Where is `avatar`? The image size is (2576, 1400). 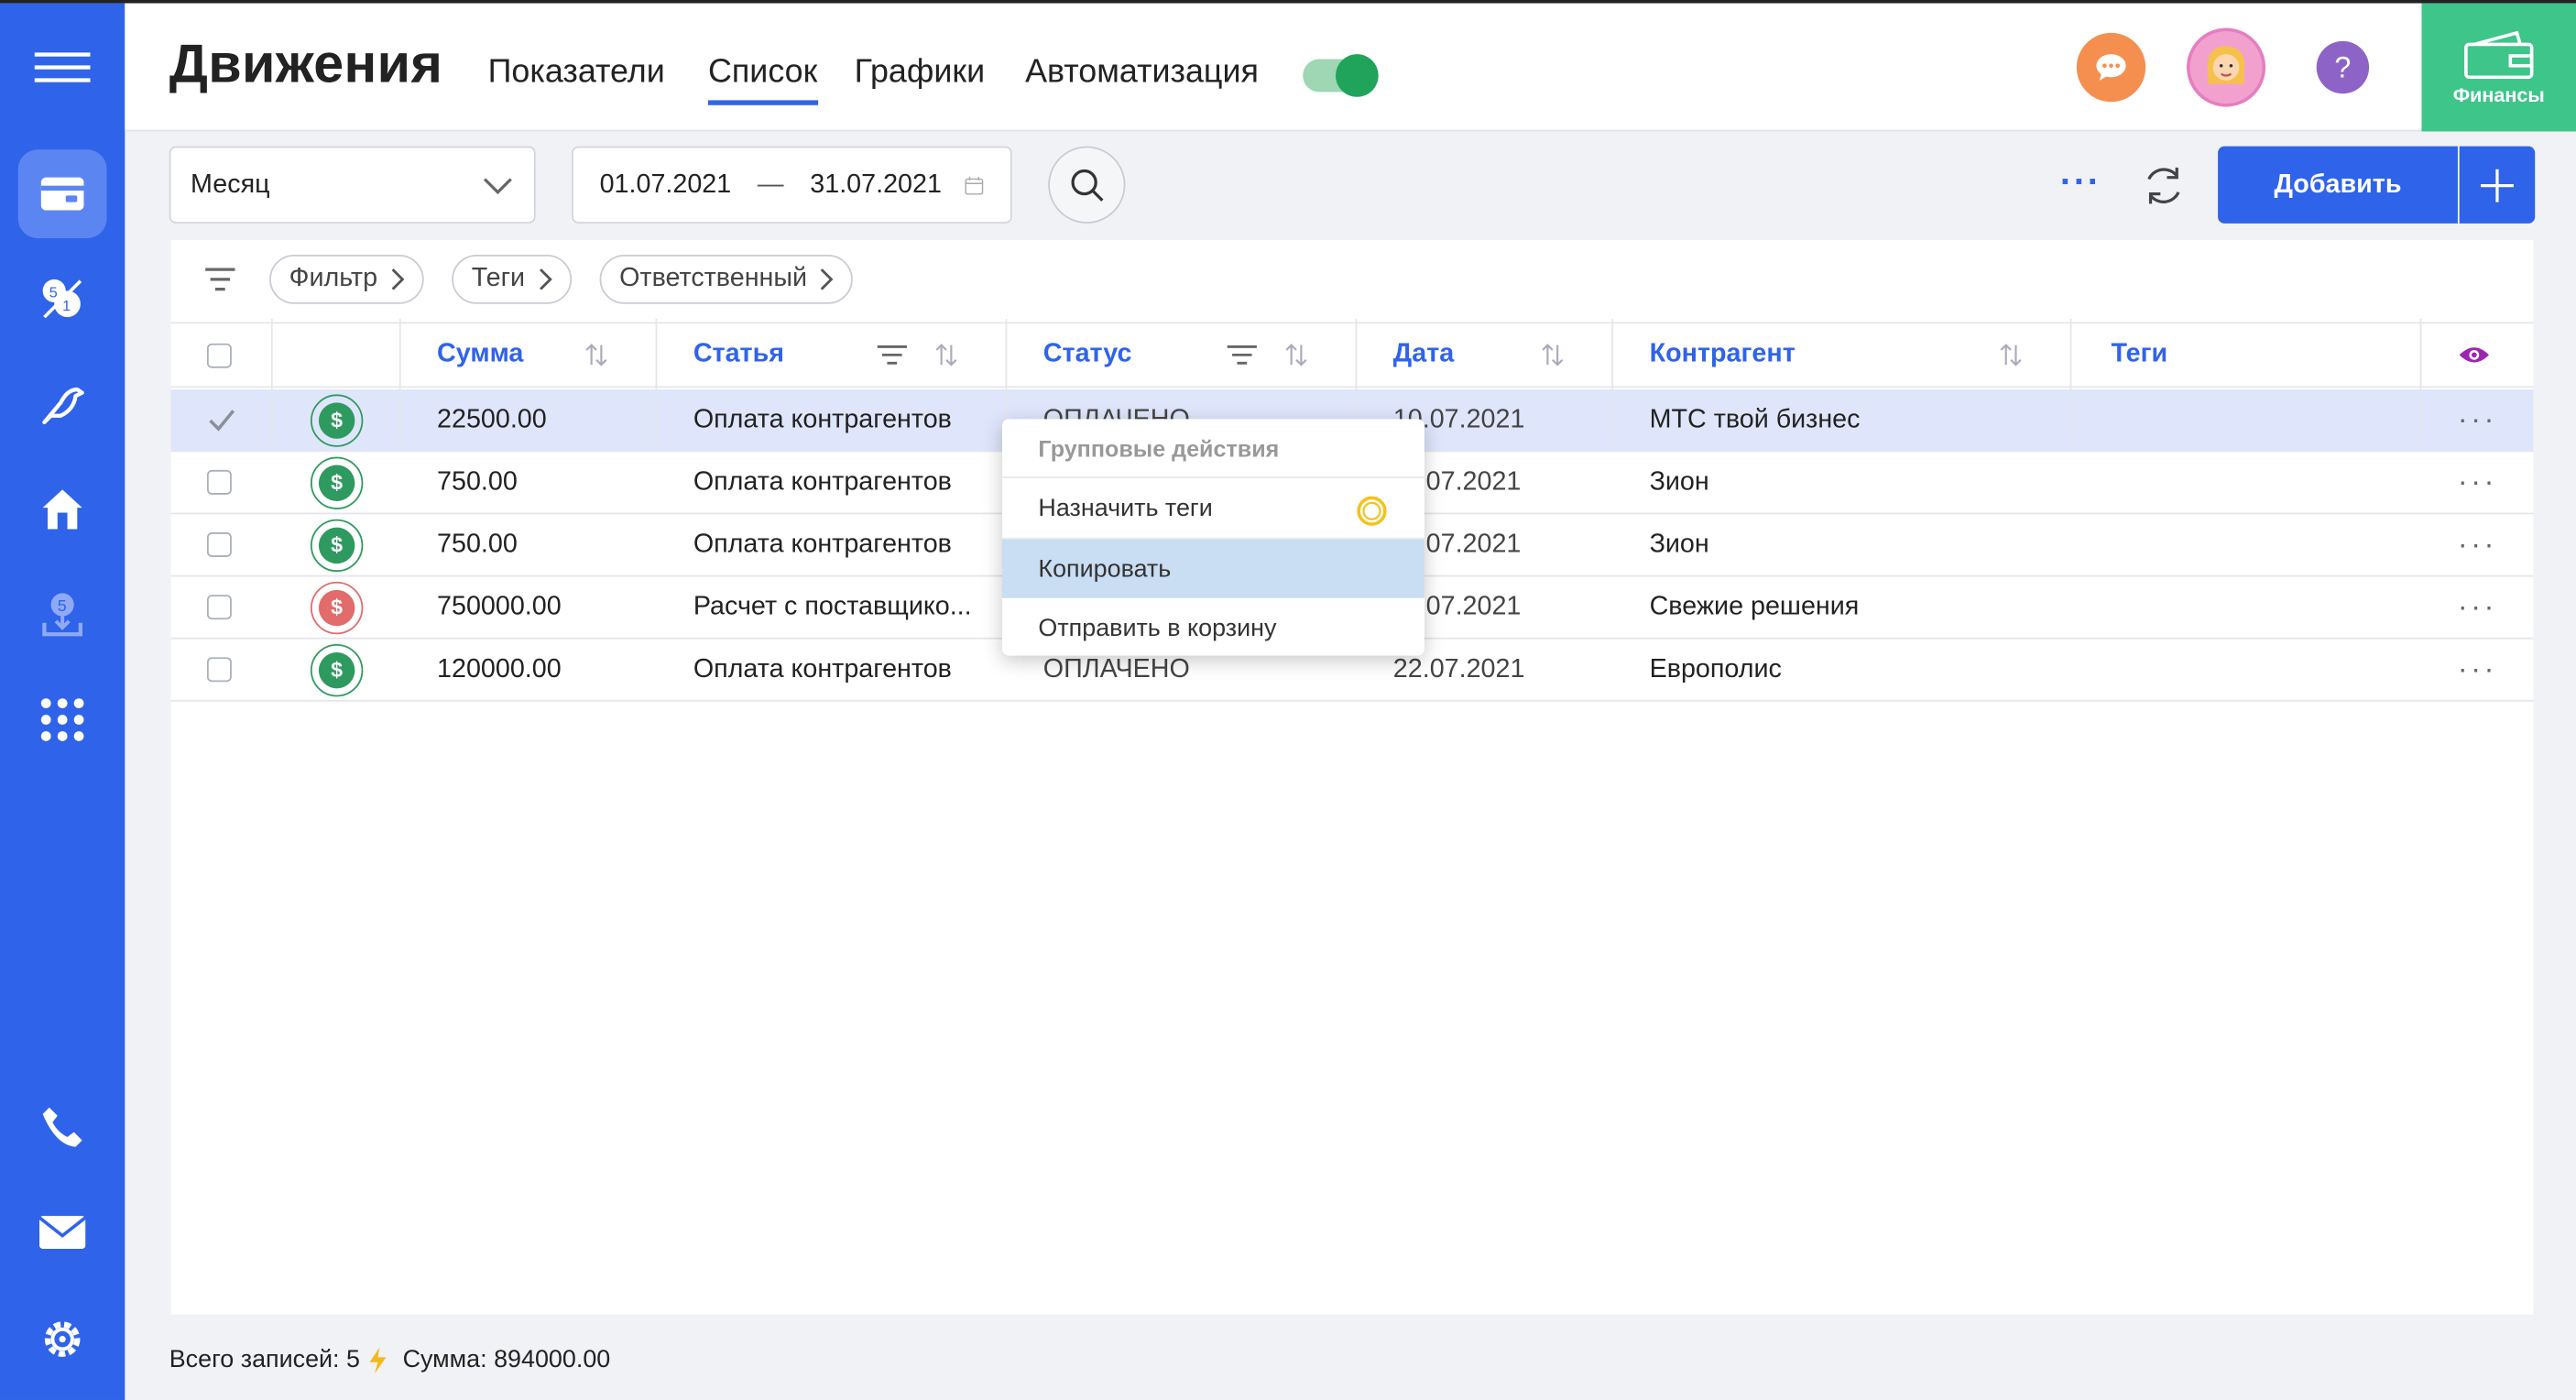
avatar is located at coordinates (2226, 67).